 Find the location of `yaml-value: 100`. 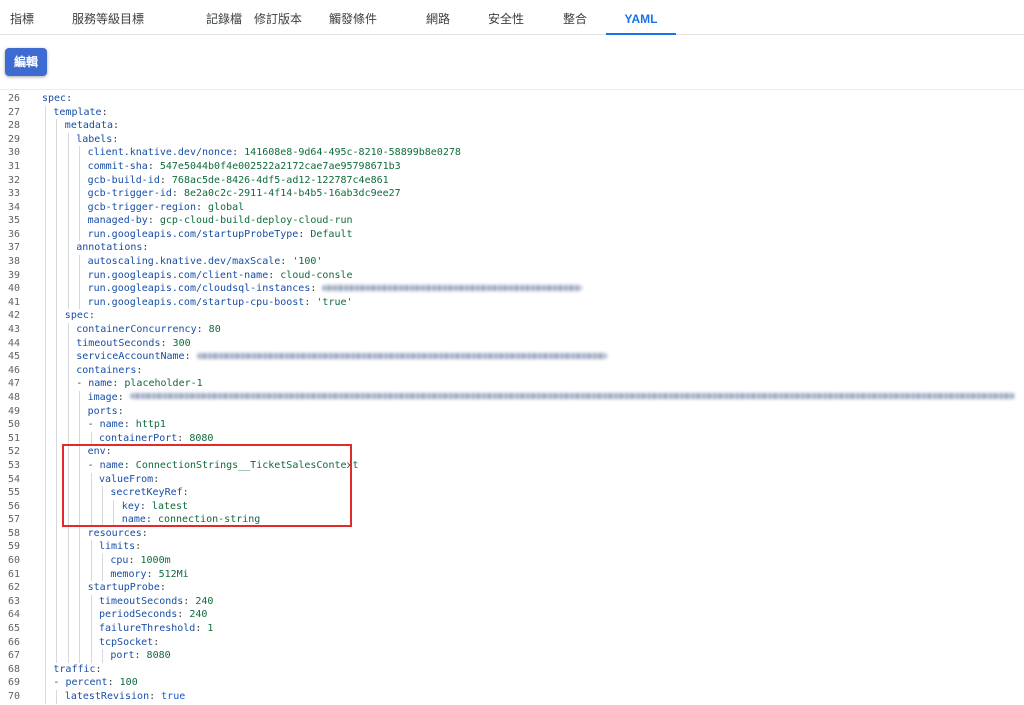

yaml-value: 100 is located at coordinates (128, 683).